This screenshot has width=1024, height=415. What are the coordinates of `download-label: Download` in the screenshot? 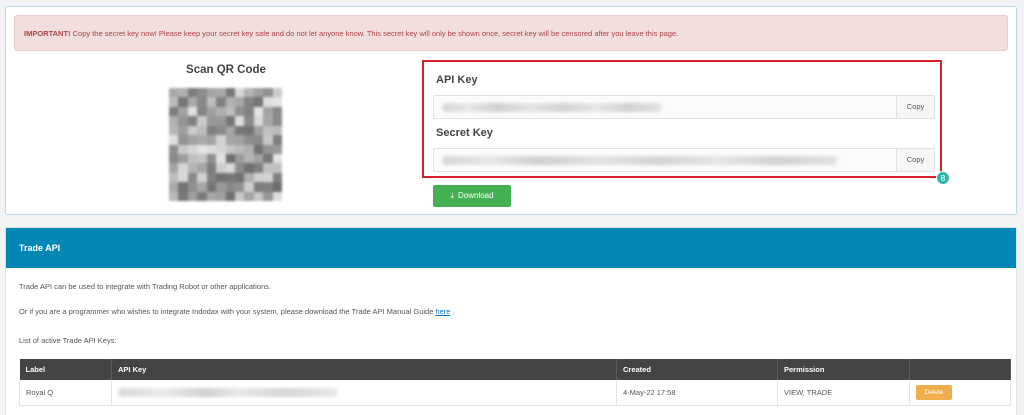 It's located at (475, 195).